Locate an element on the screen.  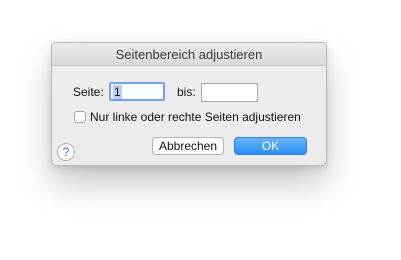
ok-button: OK is located at coordinates (270, 146).